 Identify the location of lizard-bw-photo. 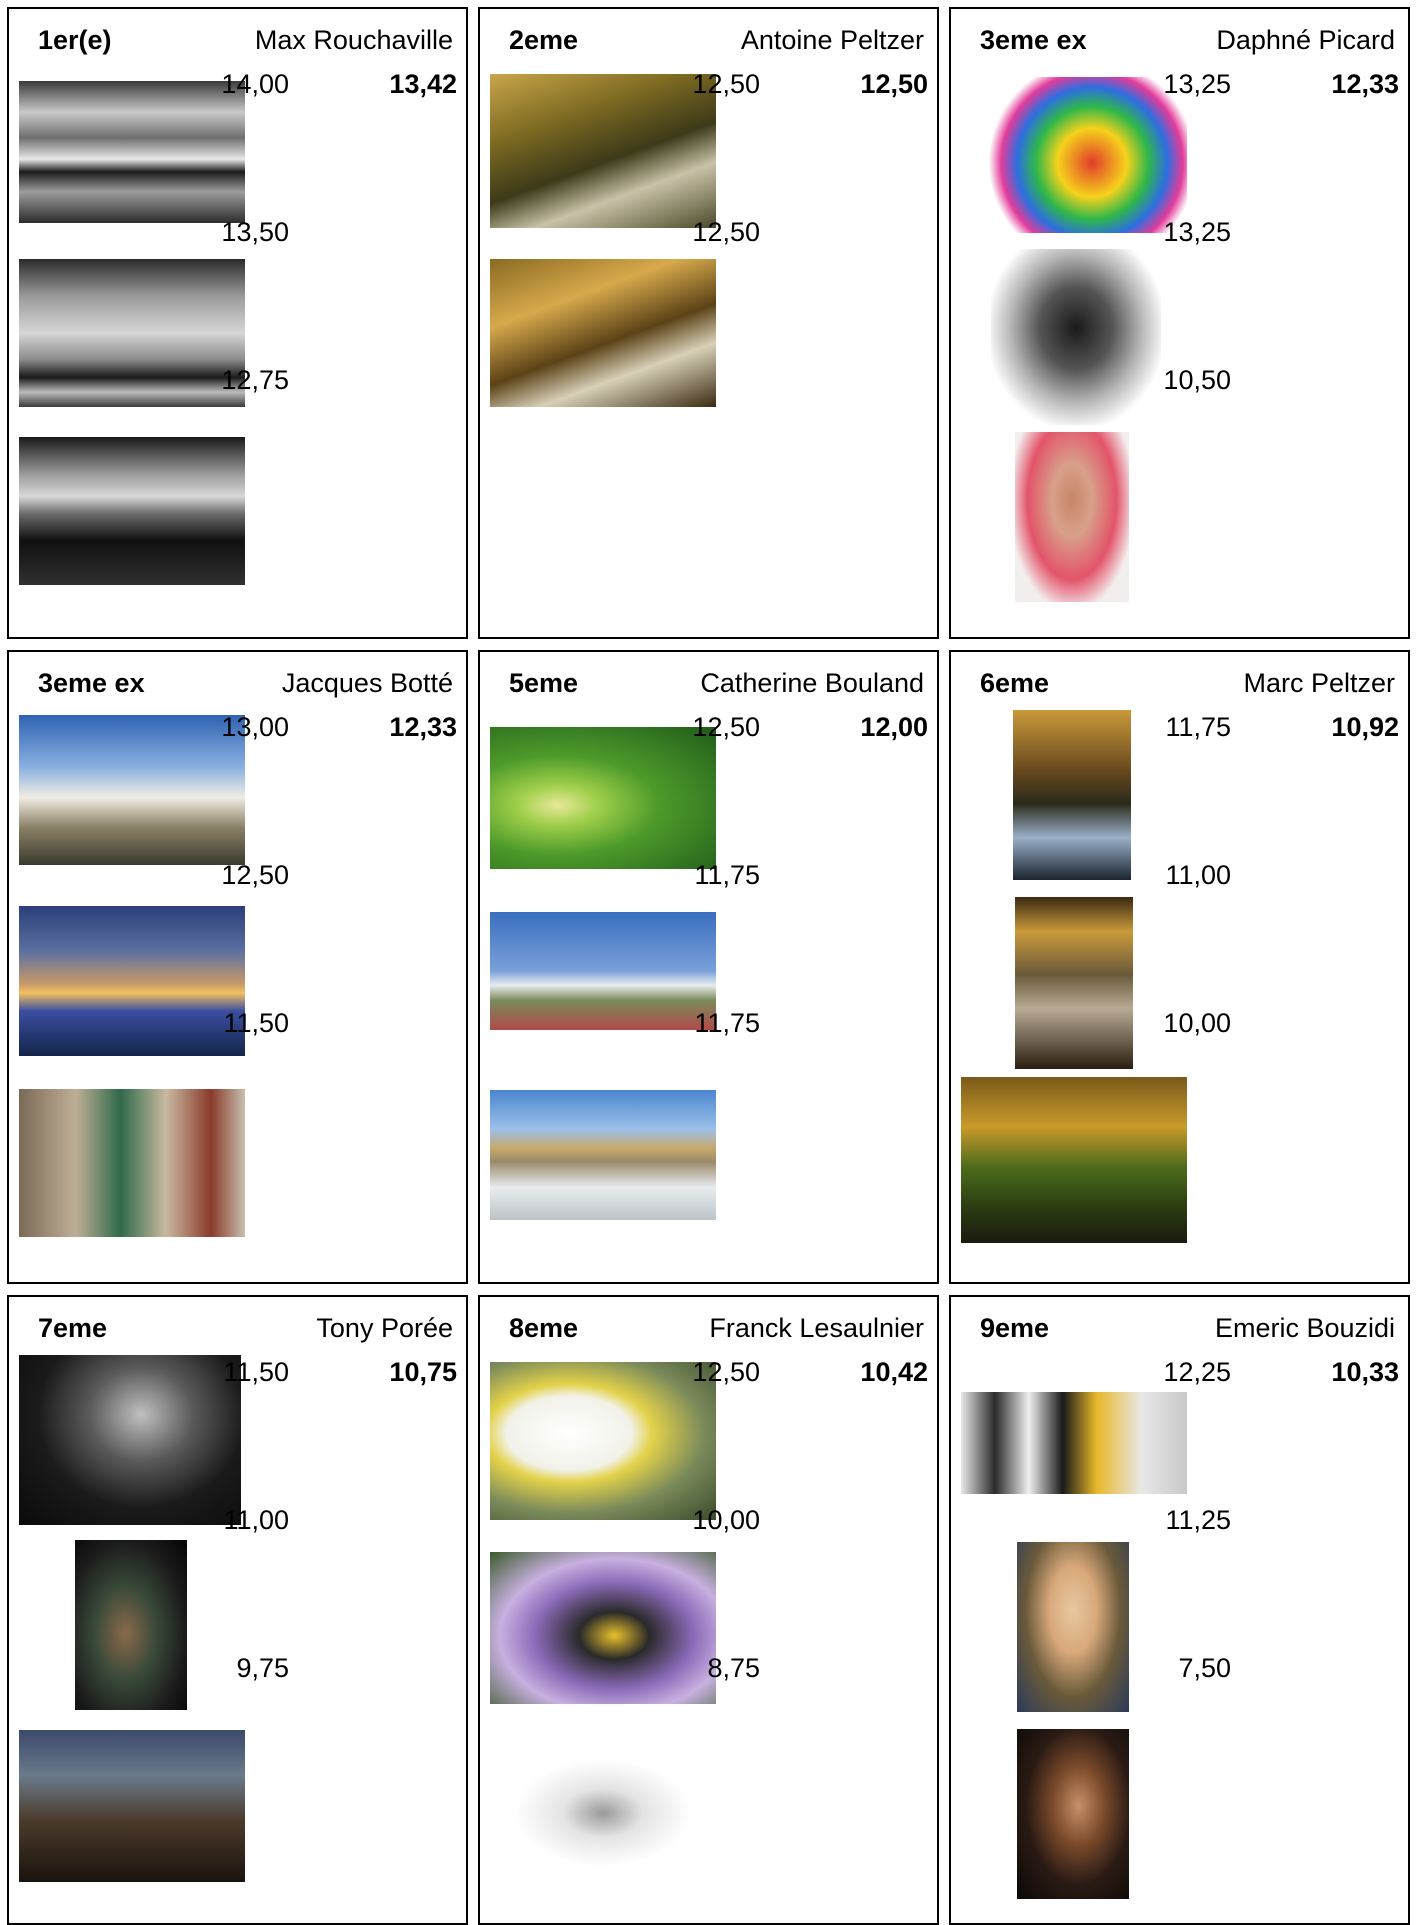
(603, 1813).